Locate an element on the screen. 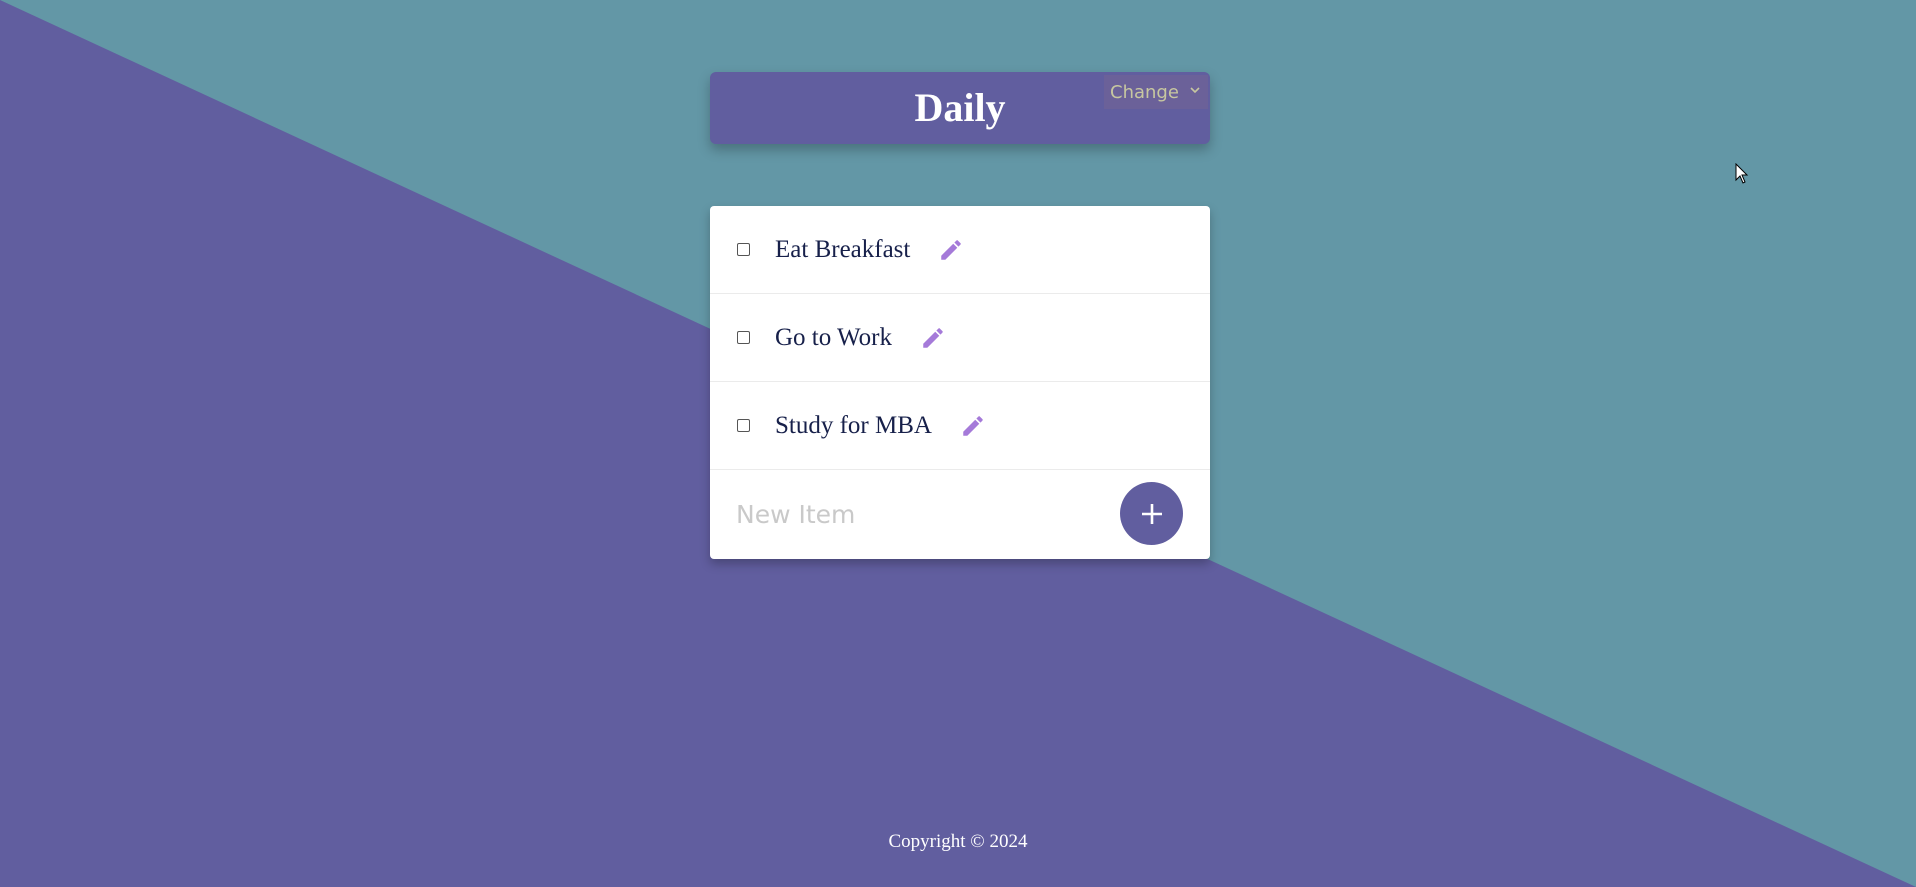 The height and width of the screenshot is (887, 1916). page-title: Daily is located at coordinates (960, 107).